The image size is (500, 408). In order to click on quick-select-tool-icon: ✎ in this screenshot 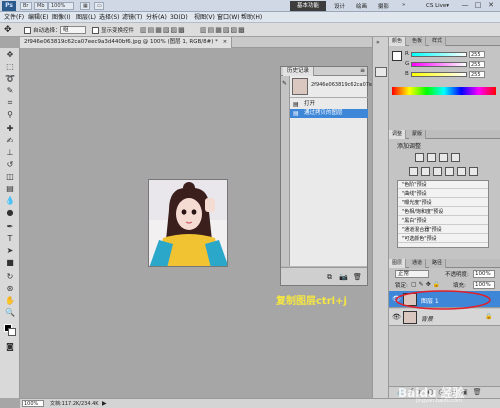, I will do `click(10, 91)`.